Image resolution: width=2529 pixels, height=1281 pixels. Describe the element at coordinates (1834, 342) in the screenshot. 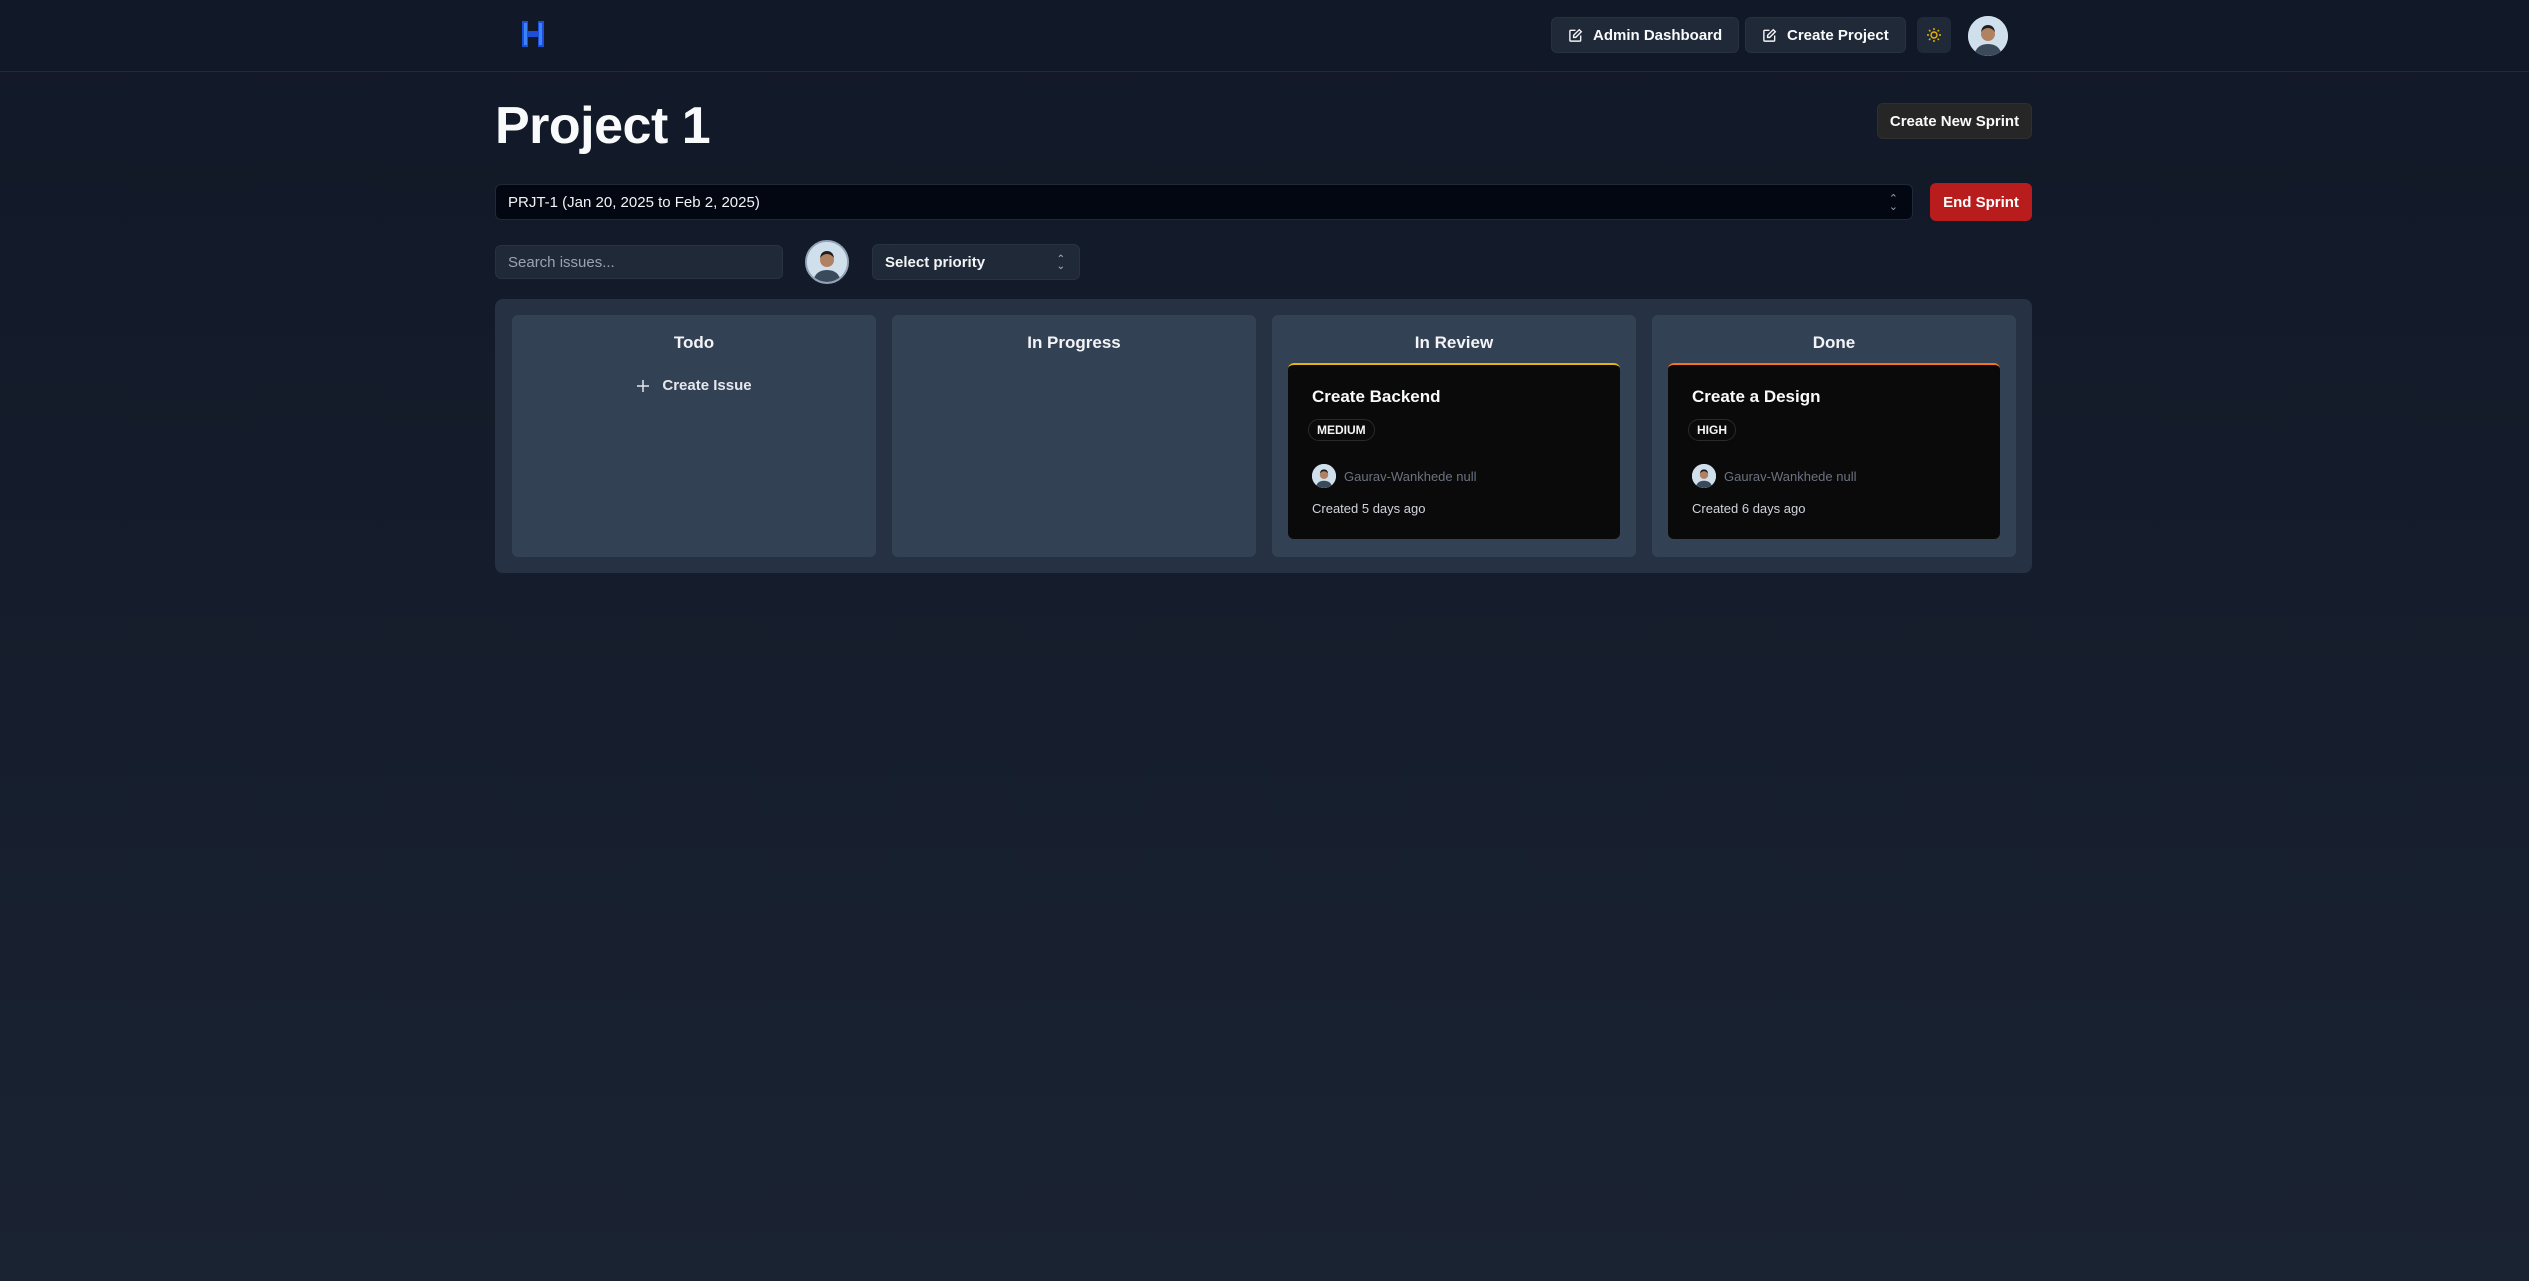

I see `column-title: Done` at that location.